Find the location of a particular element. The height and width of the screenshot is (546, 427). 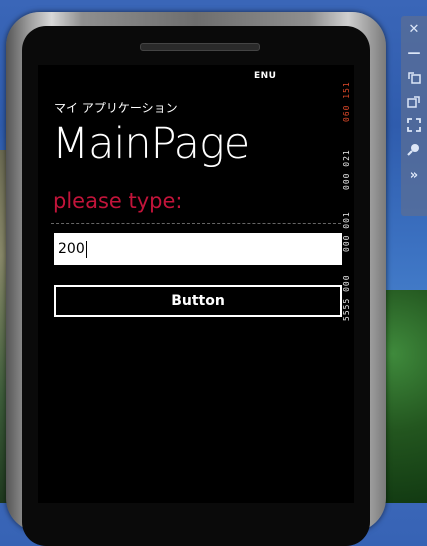

application-title: マイ アプリケーション is located at coordinates (116, 108).